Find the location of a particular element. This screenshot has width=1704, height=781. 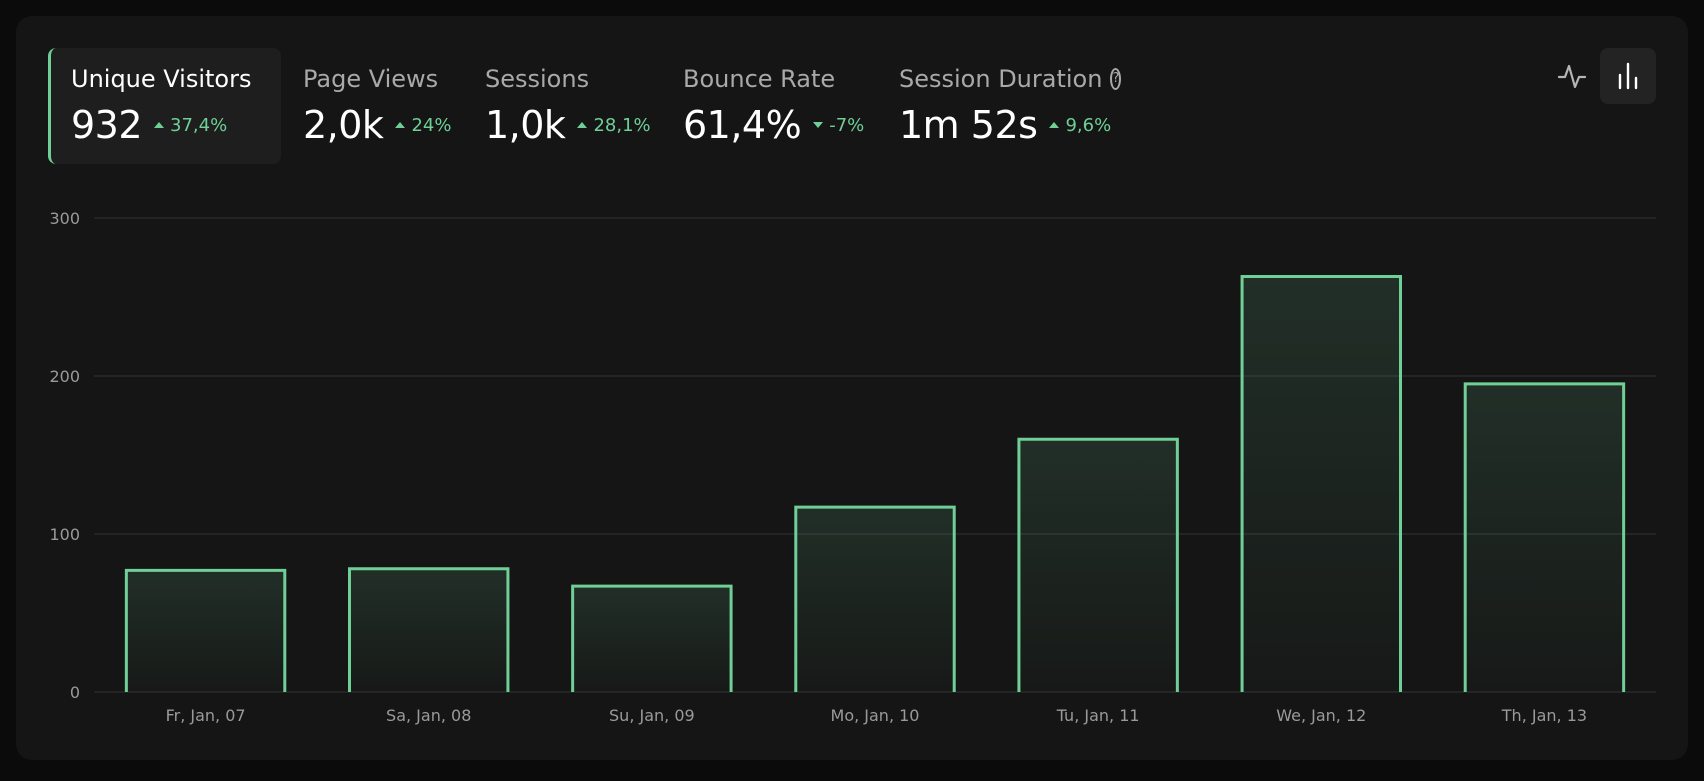

x-tick-label: Su, Jan, 09 is located at coordinates (652, 715).